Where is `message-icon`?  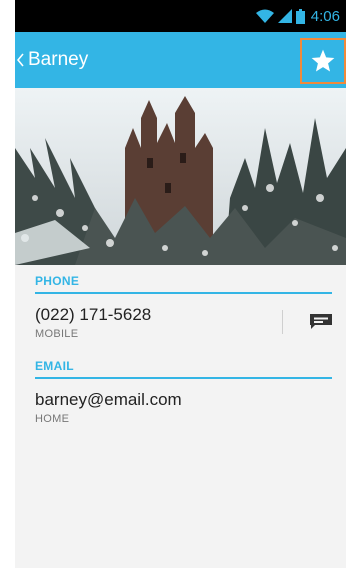 message-icon is located at coordinates (321, 321).